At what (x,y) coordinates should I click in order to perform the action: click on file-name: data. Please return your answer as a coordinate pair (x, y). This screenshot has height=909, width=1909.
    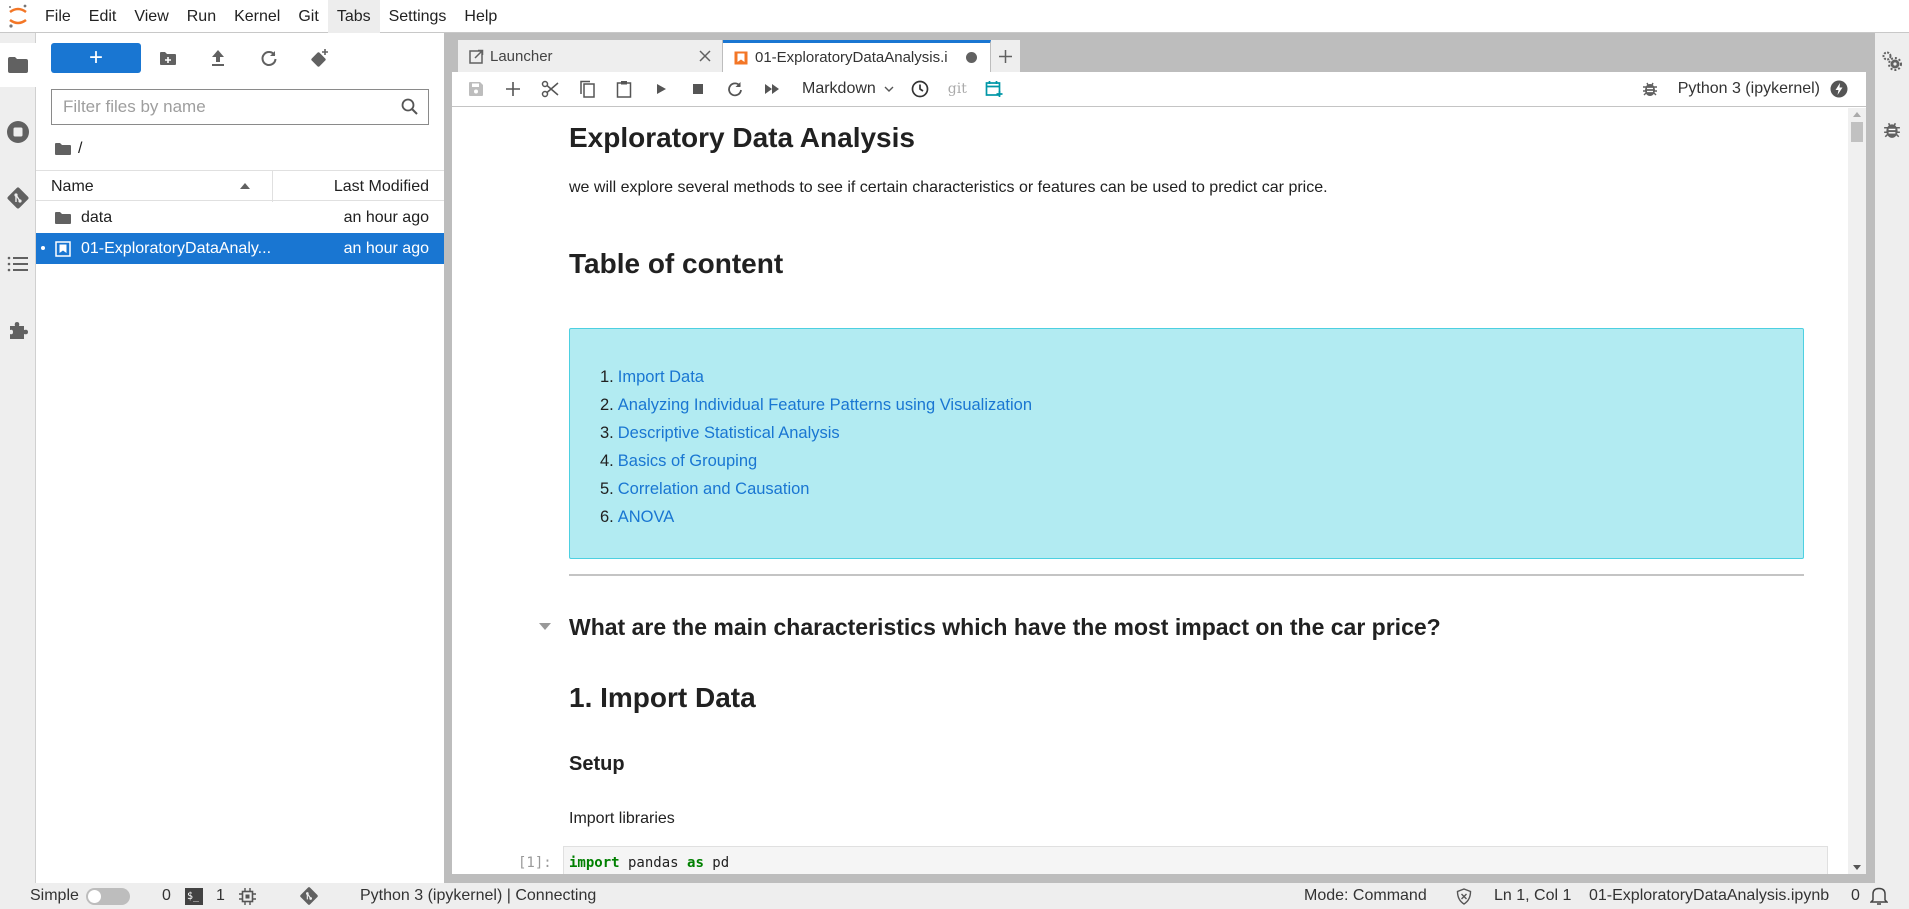
    Looking at the image, I should click on (97, 217).